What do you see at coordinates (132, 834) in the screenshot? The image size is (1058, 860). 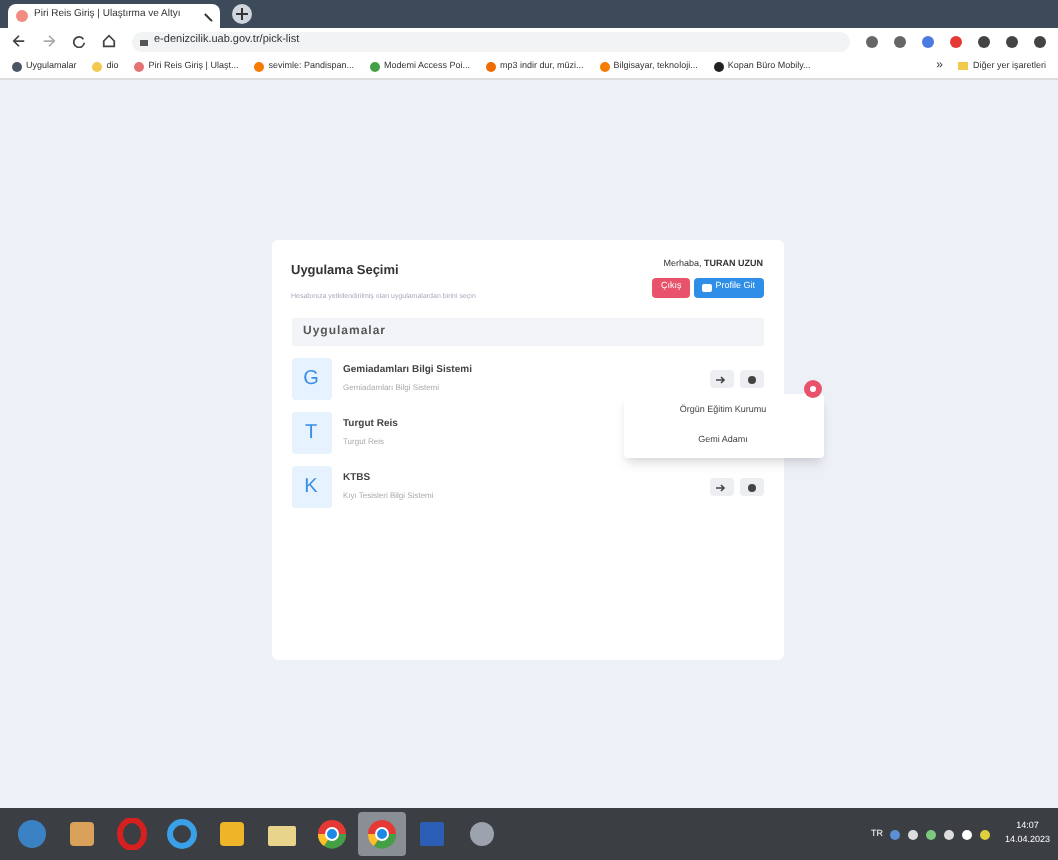 I see `ring-icon` at bounding box center [132, 834].